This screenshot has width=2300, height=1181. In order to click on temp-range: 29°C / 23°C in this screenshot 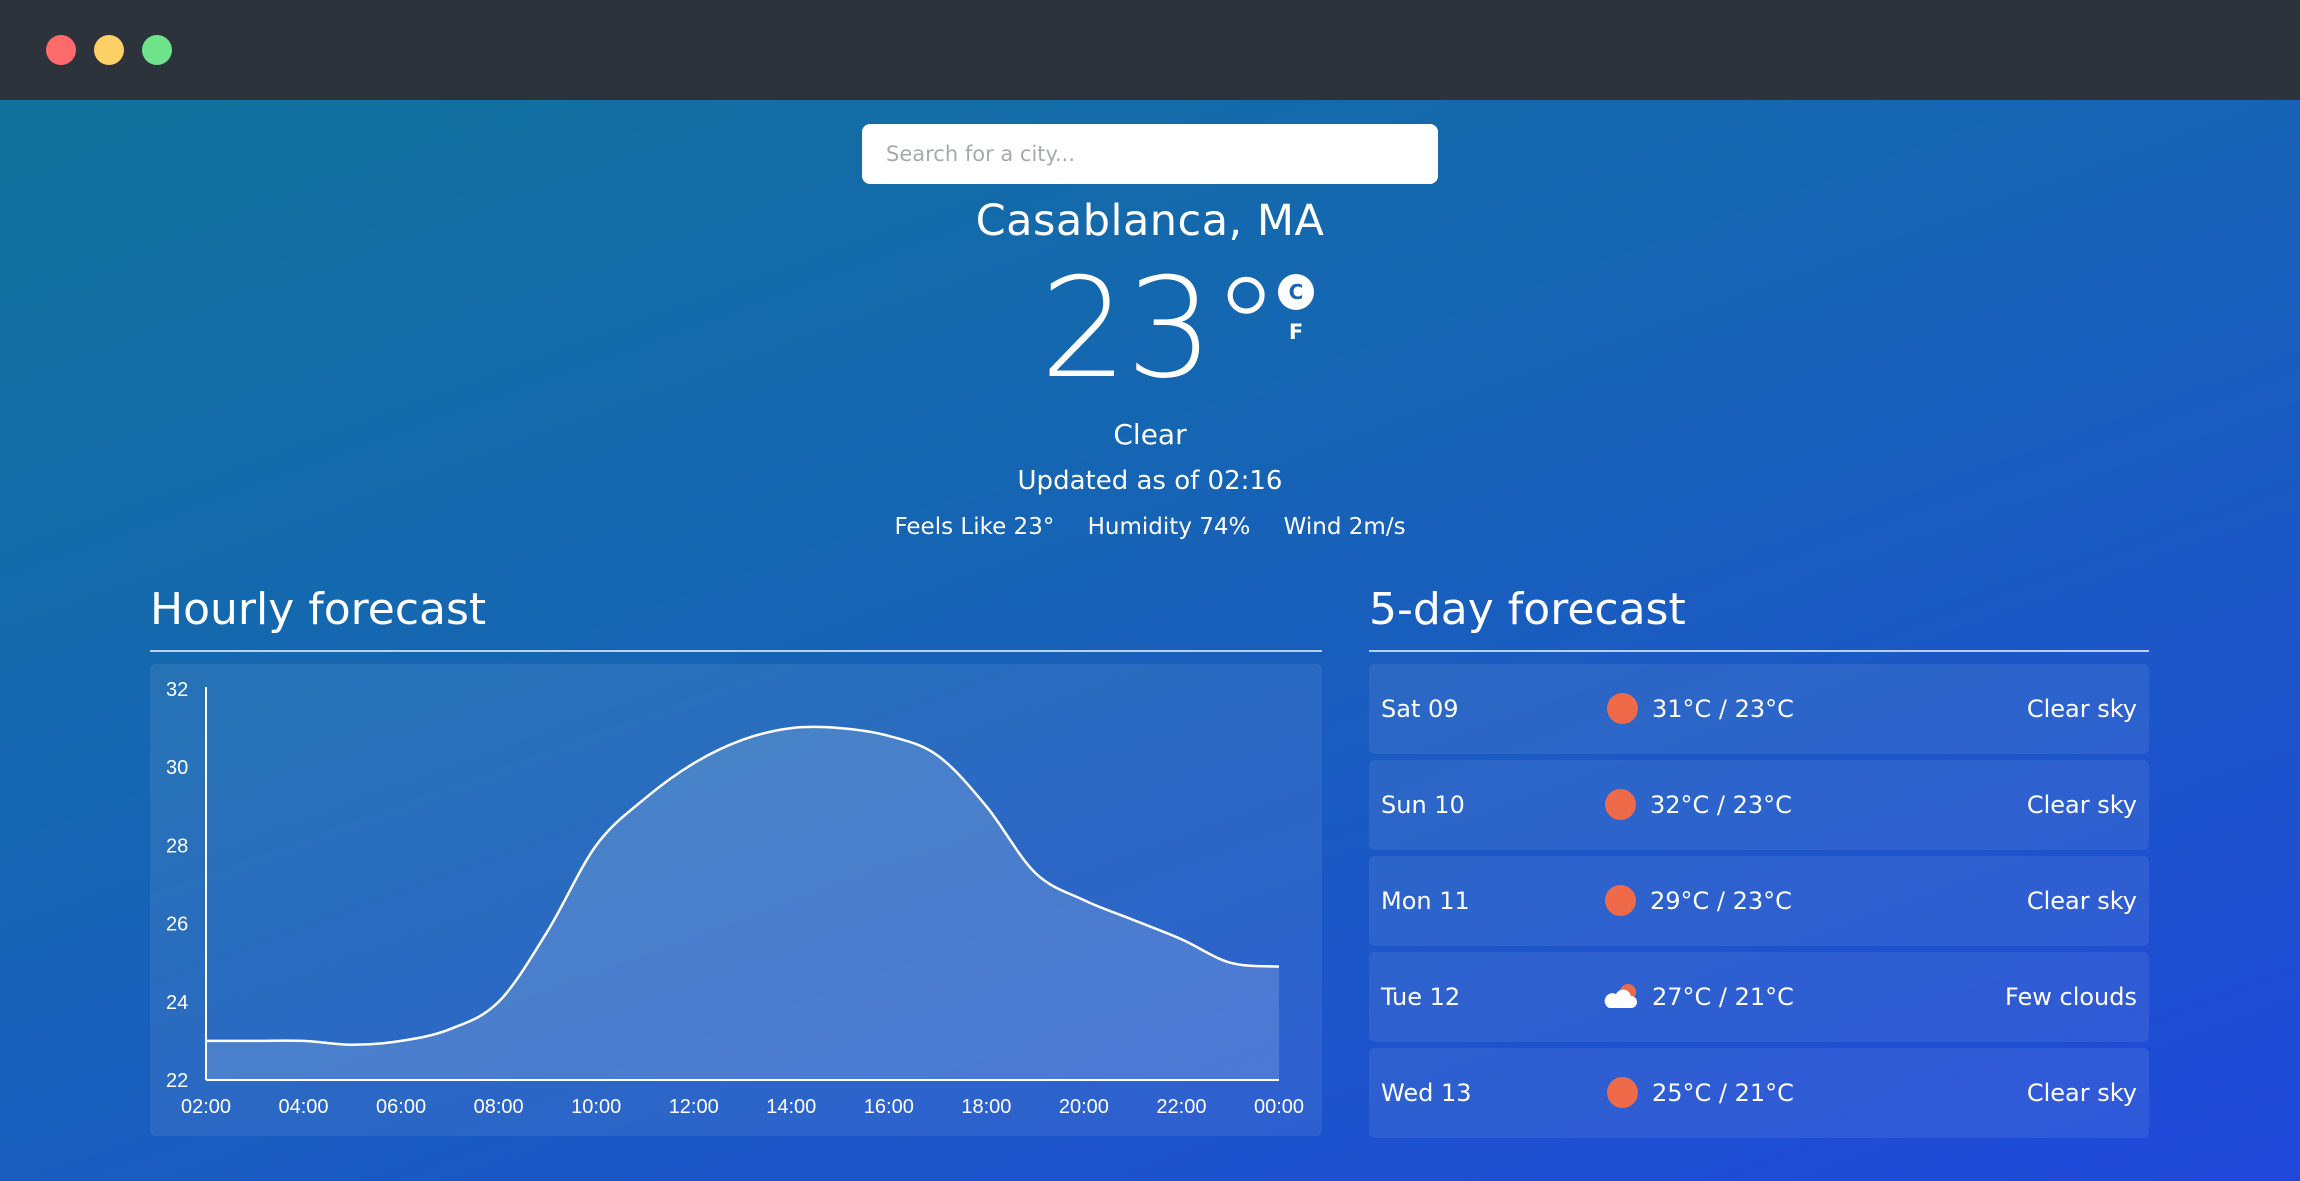, I will do `click(1721, 901)`.